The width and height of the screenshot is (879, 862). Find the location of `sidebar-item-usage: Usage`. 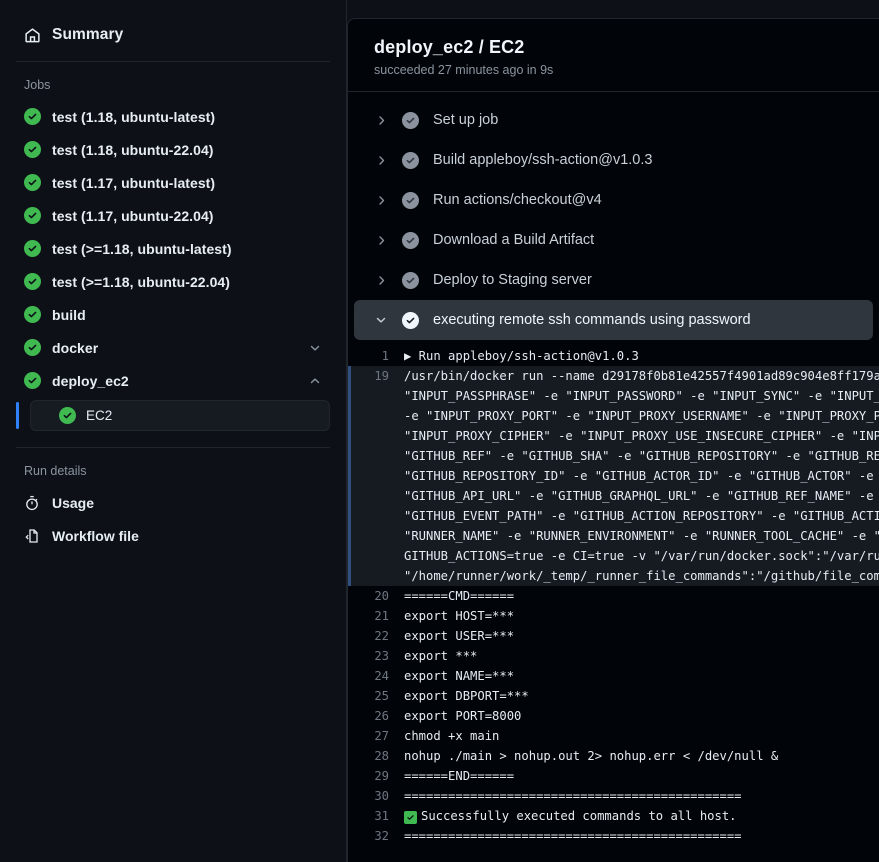

sidebar-item-usage: Usage is located at coordinates (173, 502).